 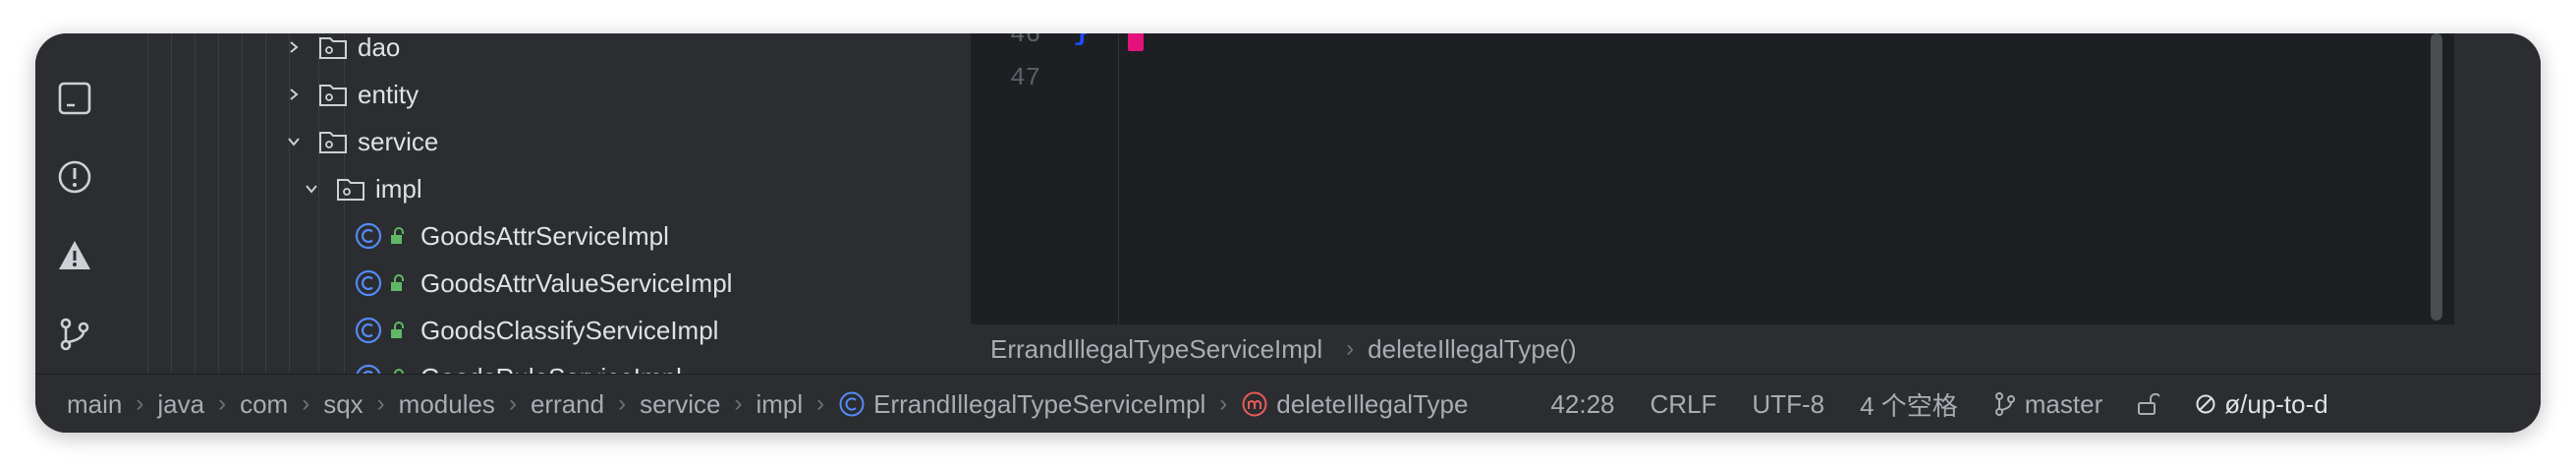 What do you see at coordinates (541, 94) in the screenshot?
I see `tree-item-entity: entity` at bounding box center [541, 94].